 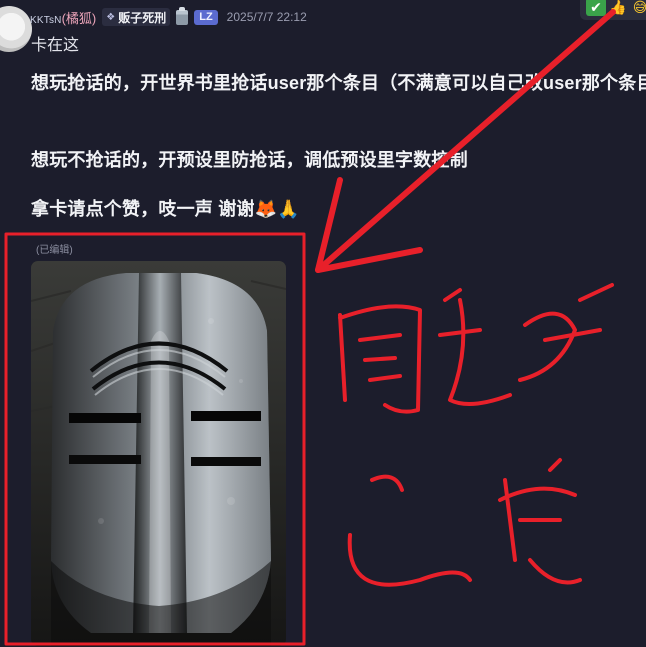 I want to click on message-paragraph: 想玩抢话的，开世界书里抢话user那个条目（不满意可以自己改user那个条目, so click(x=338, y=83).